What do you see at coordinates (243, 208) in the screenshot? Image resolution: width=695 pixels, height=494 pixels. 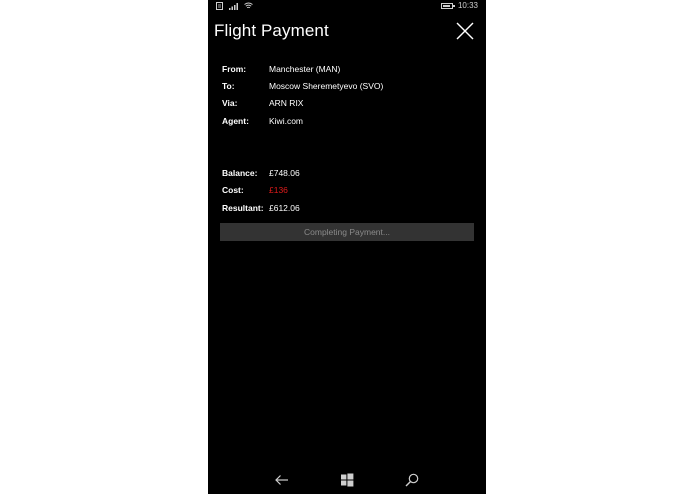 I see `resultant-label: Resultant:` at bounding box center [243, 208].